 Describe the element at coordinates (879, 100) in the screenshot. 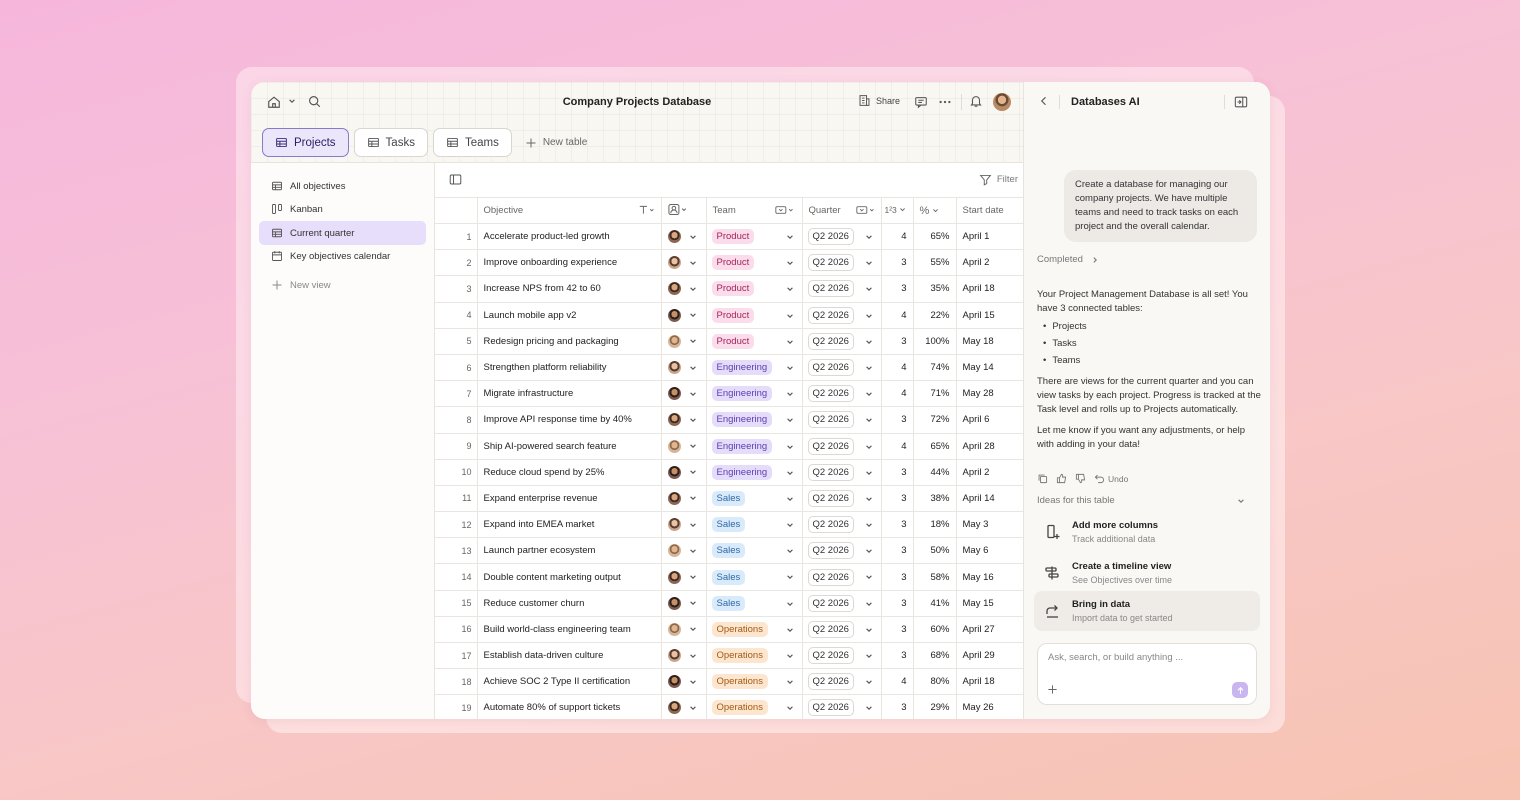

I see `share-button: Share` at that location.